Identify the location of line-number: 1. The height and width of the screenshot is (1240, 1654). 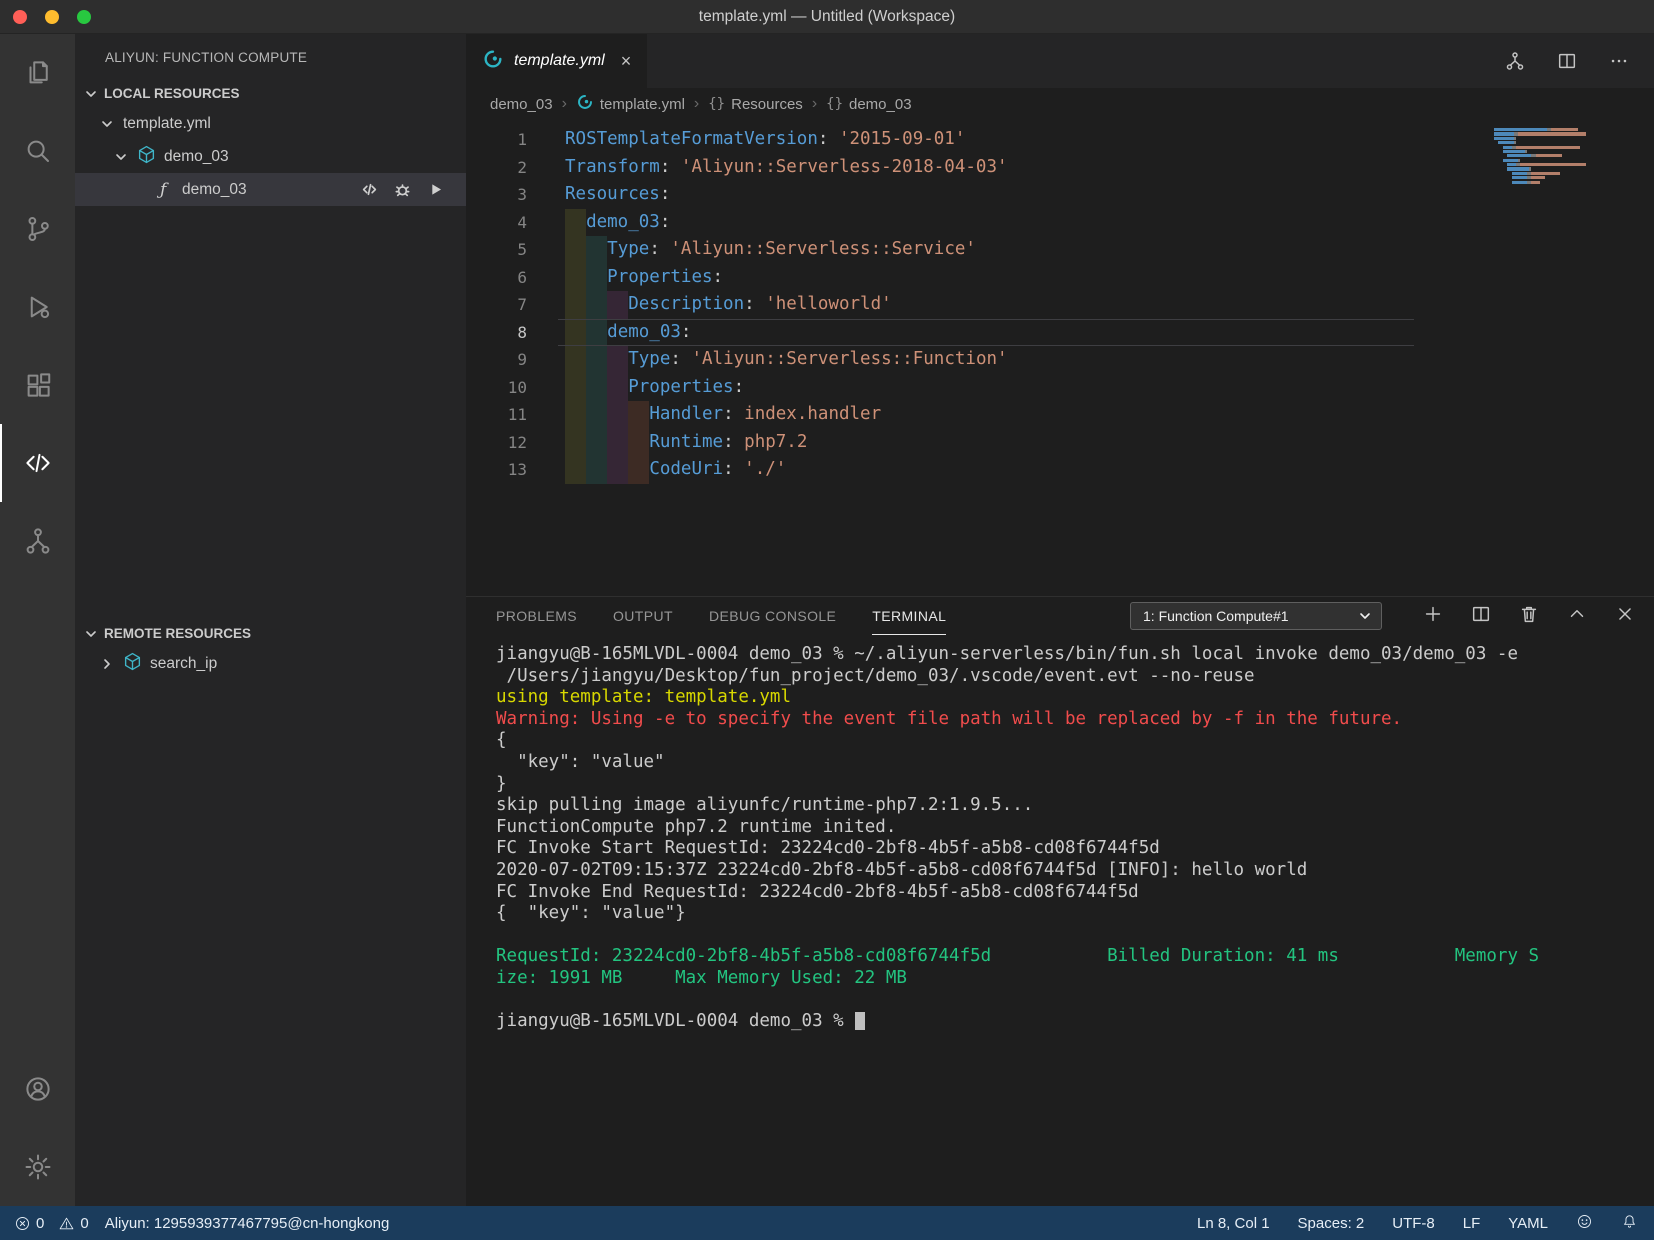
(496, 140).